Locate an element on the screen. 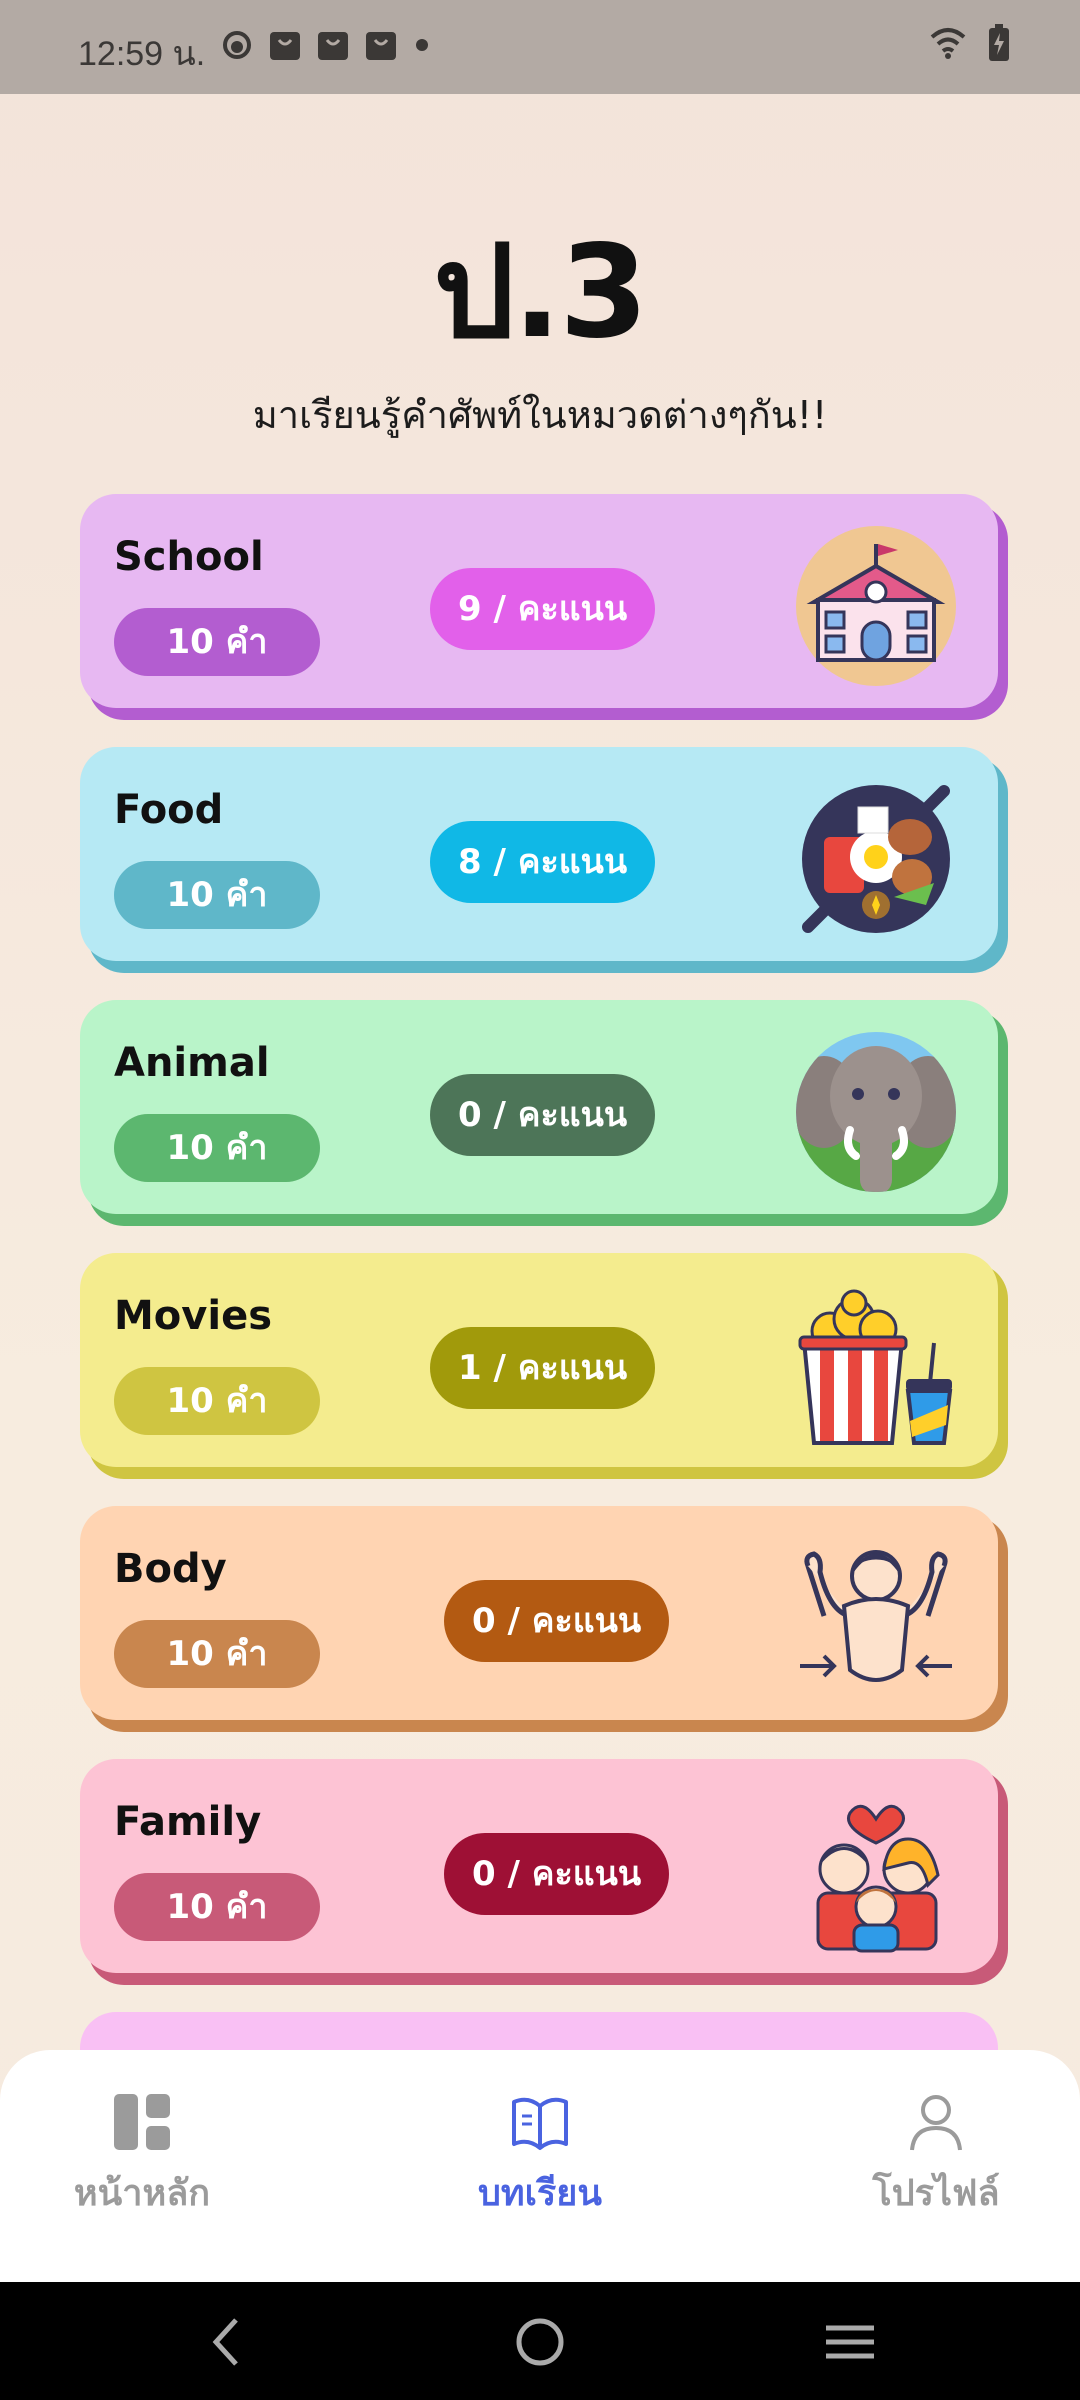 The image size is (1080, 2400). back-icon is located at coordinates (228, 2342).